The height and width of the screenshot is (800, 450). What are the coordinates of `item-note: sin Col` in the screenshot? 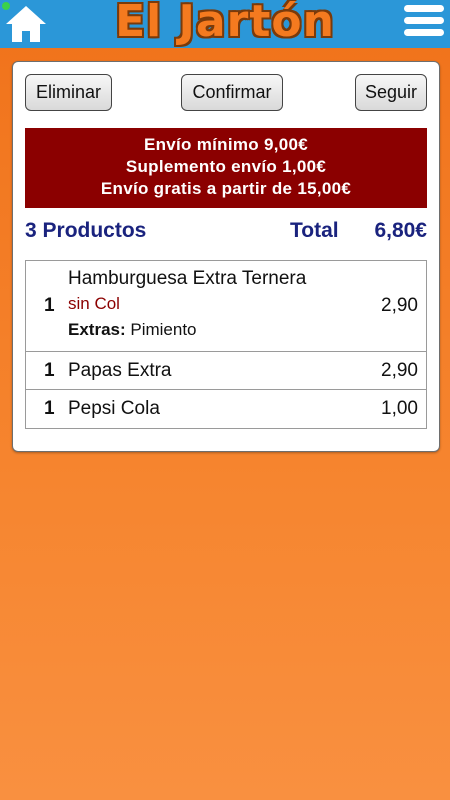 It's located at (94, 303).